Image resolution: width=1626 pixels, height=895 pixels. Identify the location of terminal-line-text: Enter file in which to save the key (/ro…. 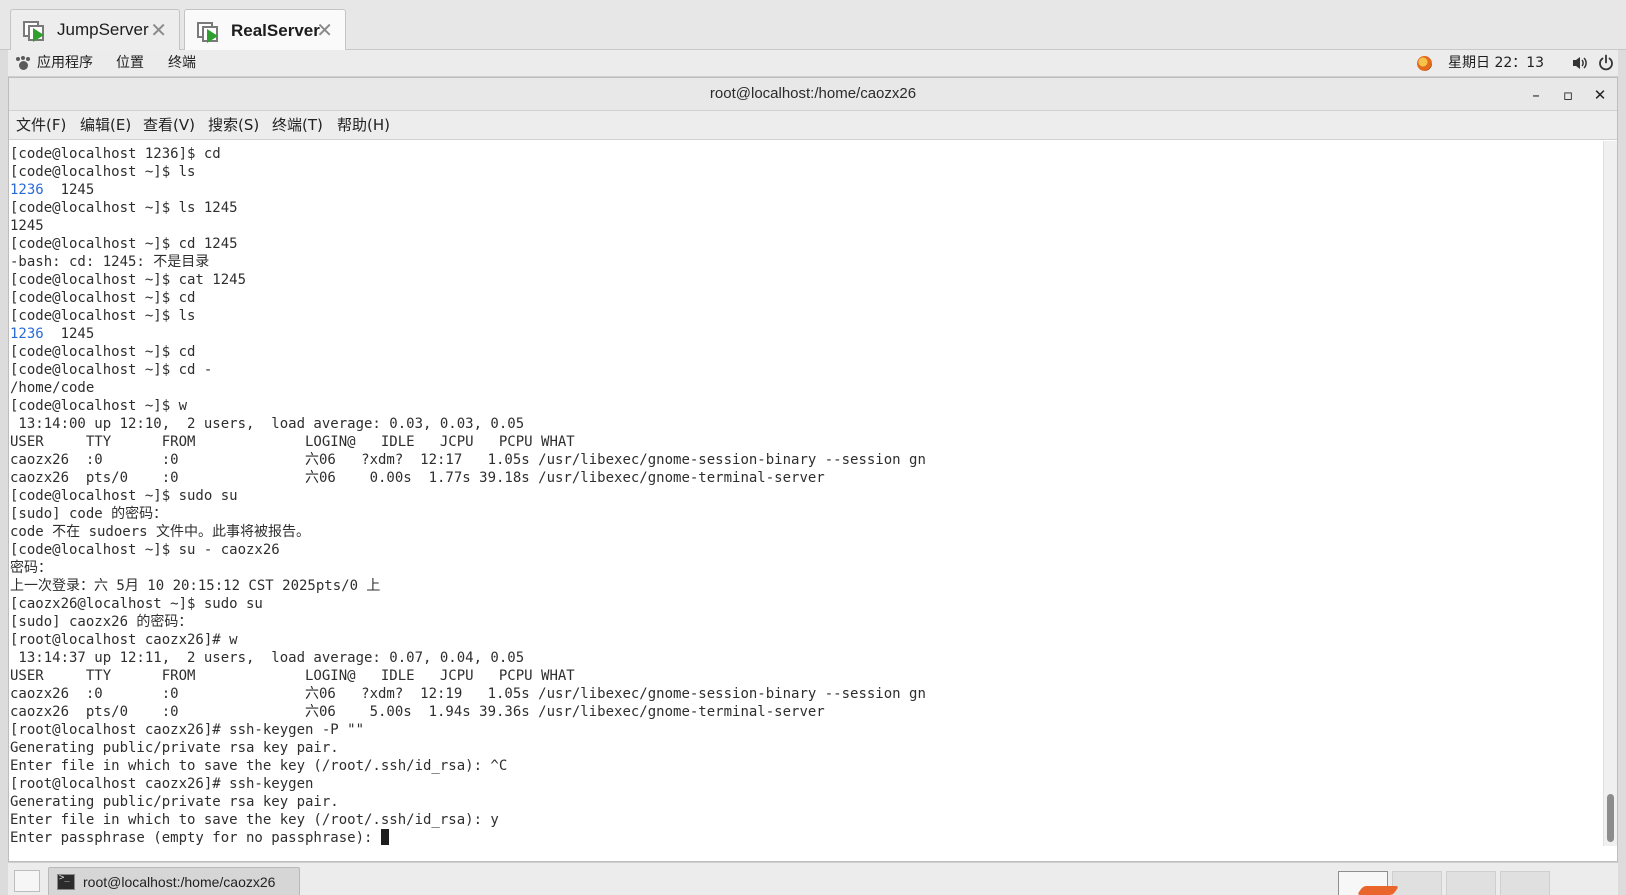
(259, 766).